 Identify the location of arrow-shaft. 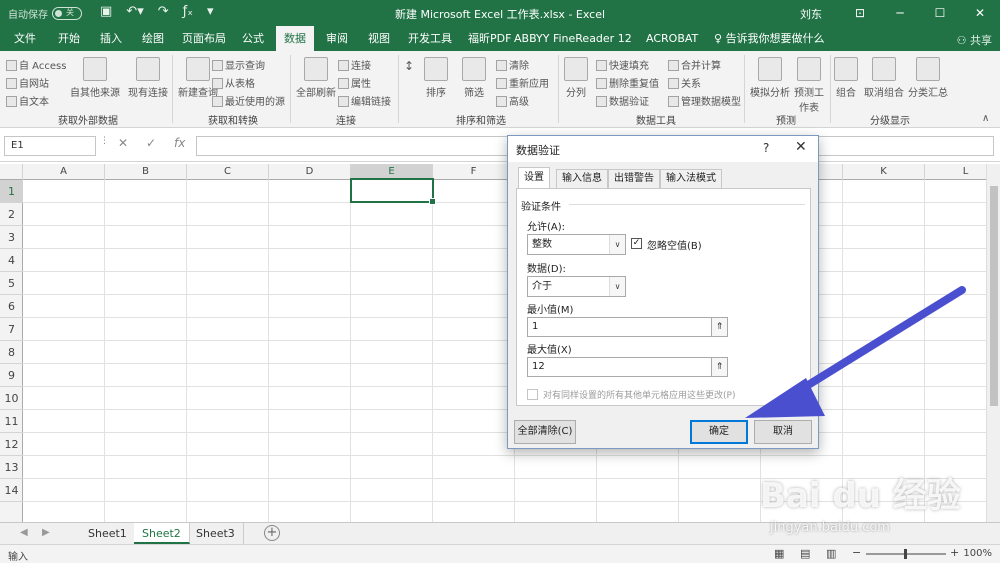
(877, 342).